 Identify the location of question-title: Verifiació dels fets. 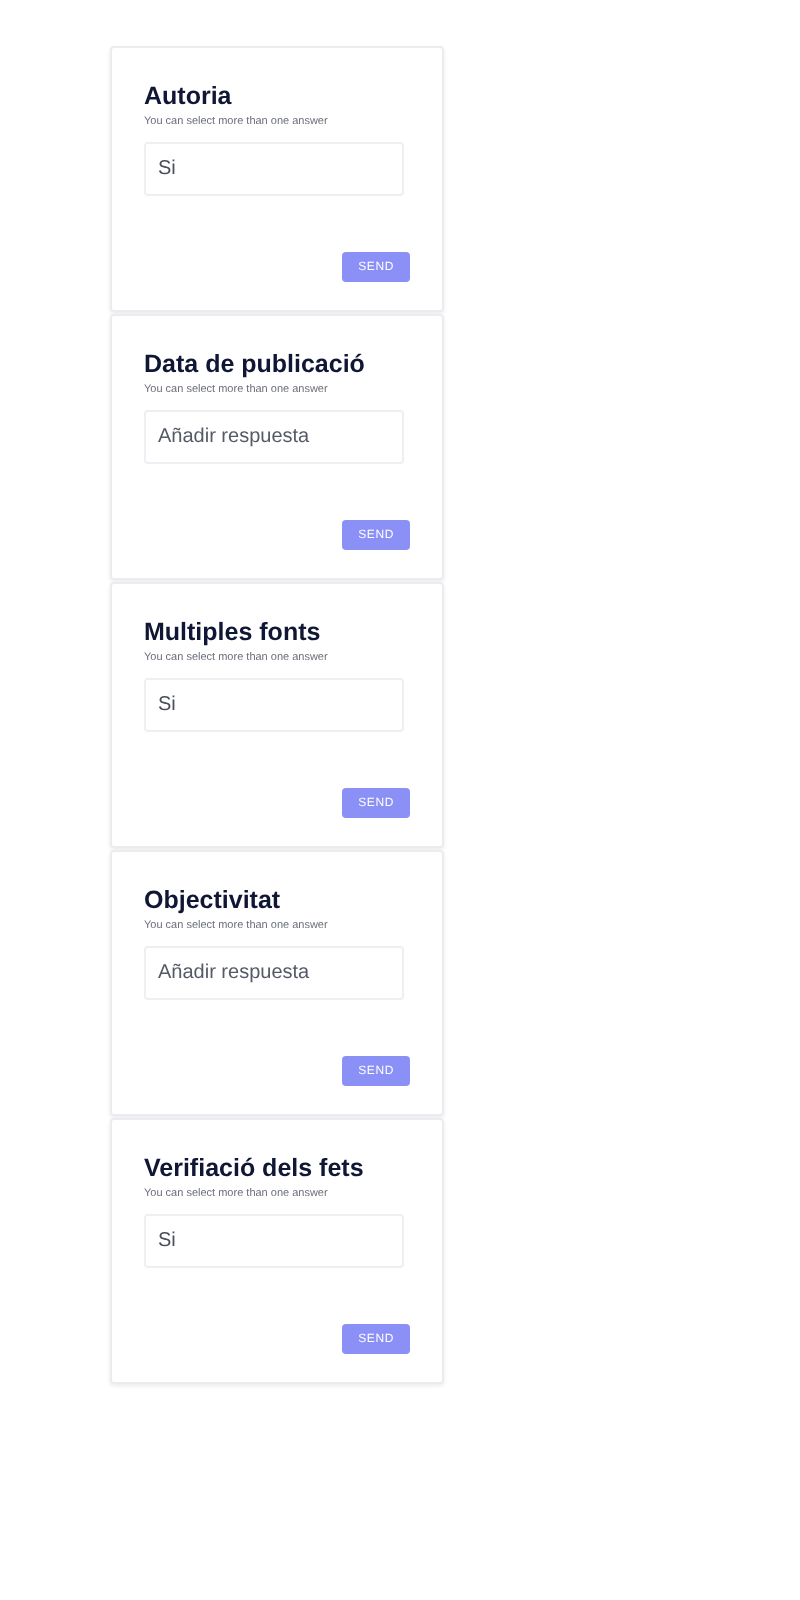
(255, 1168).